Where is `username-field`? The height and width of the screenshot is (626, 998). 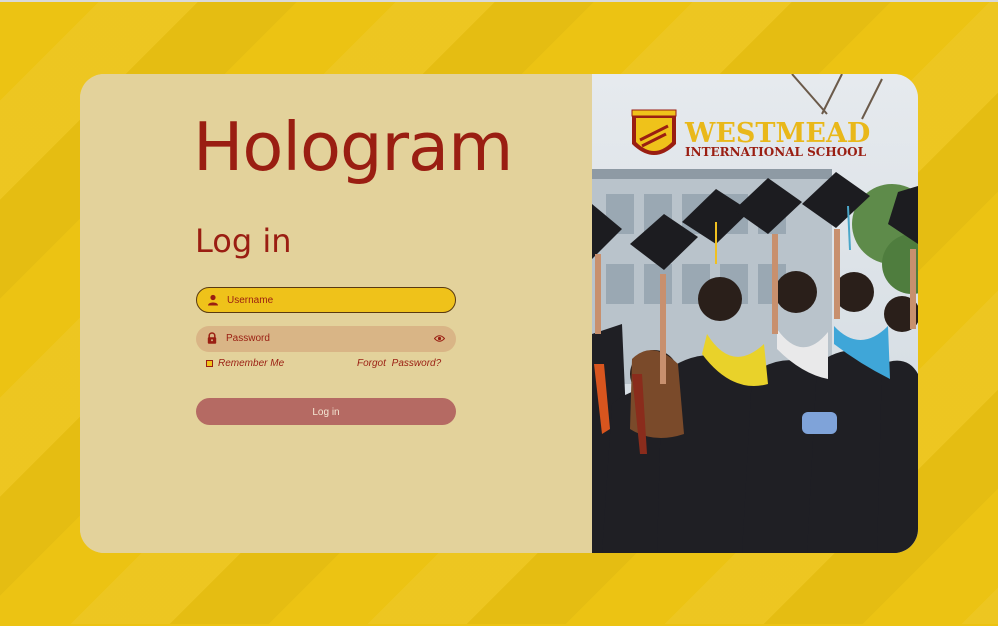 username-field is located at coordinates (326, 300).